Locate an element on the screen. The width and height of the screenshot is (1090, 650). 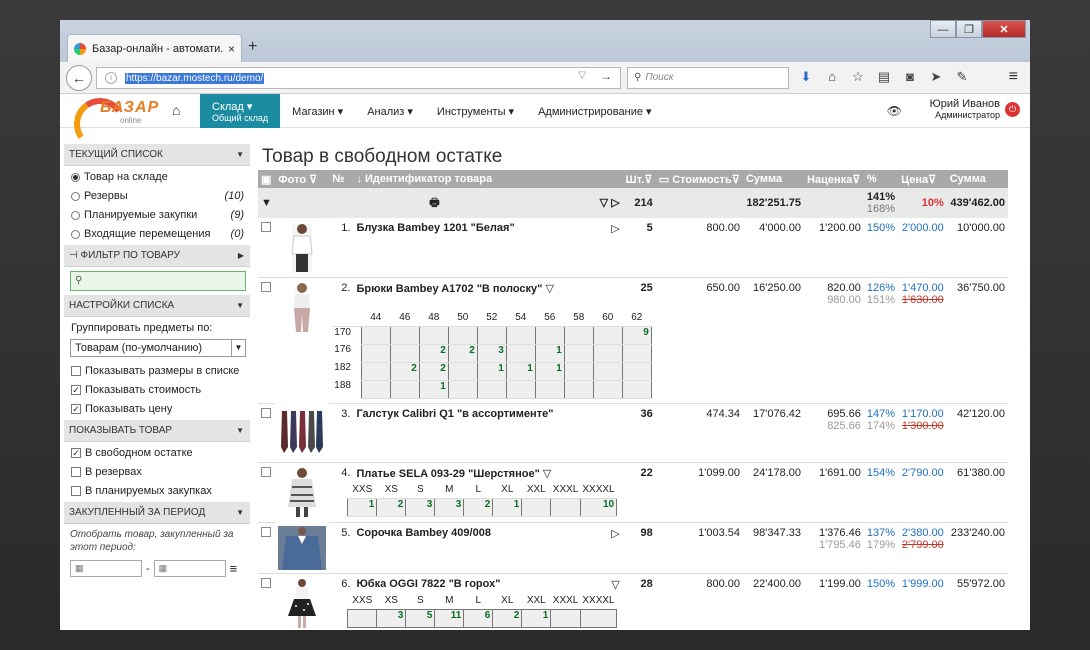
menu-item-tools: Инструменты ▾ is located at coordinates (475, 111).